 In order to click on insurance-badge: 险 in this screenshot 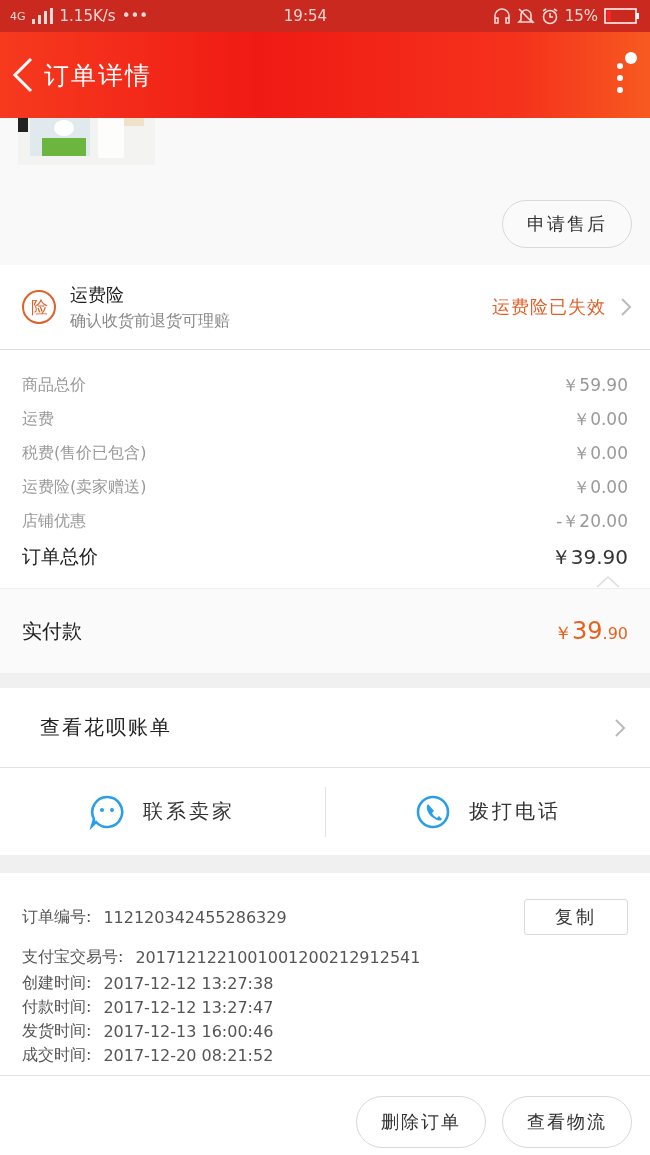, I will do `click(39, 307)`.